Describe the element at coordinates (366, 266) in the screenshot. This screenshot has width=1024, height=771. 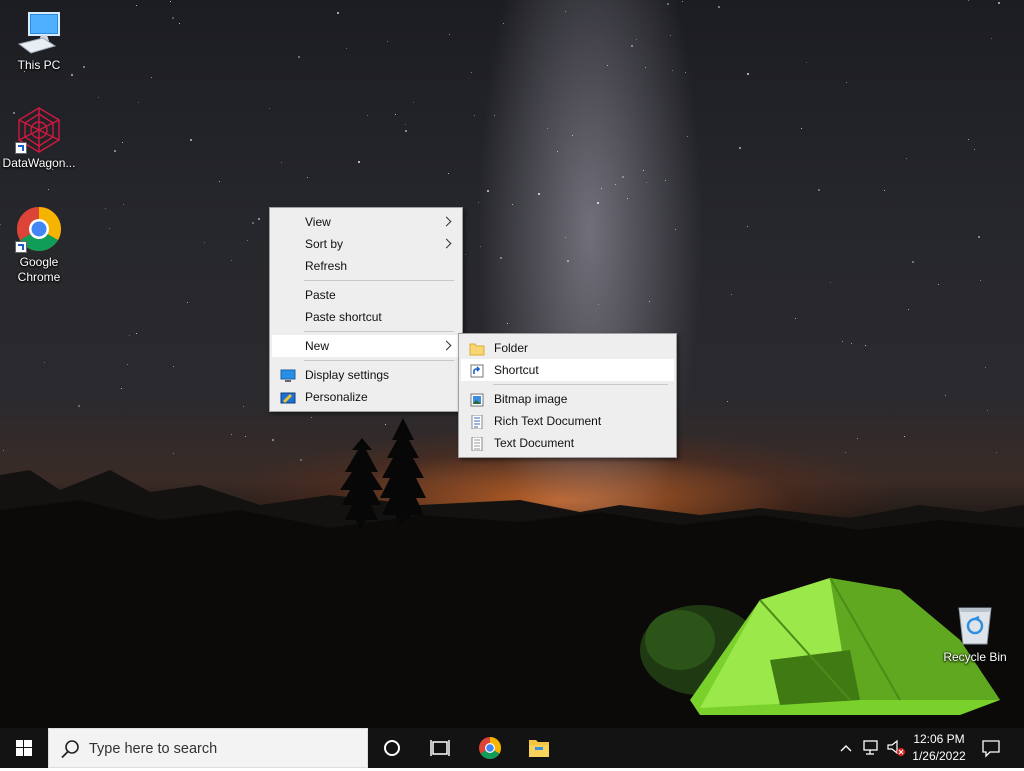
I see `menu-item-refresh: Refresh` at that location.